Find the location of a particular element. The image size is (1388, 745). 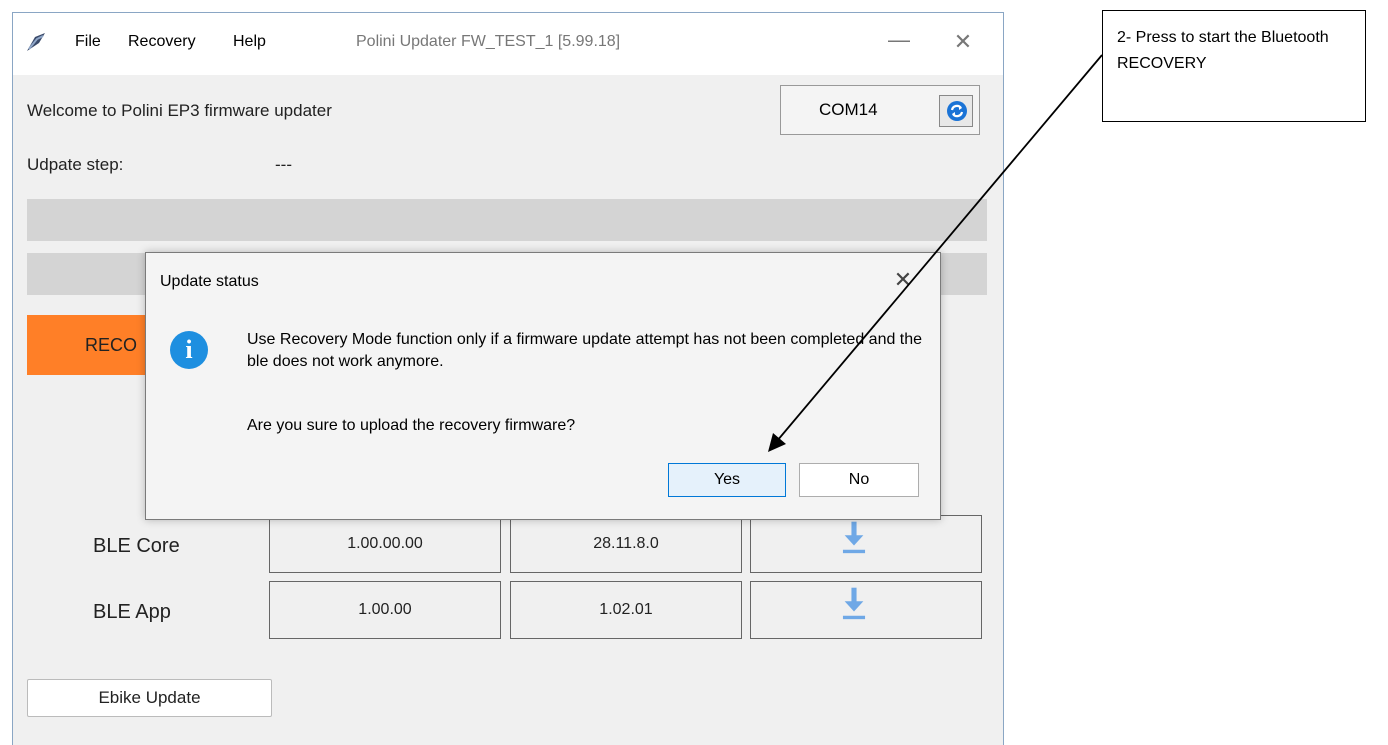

row-label-ble-core: BLE Core is located at coordinates (136, 546).